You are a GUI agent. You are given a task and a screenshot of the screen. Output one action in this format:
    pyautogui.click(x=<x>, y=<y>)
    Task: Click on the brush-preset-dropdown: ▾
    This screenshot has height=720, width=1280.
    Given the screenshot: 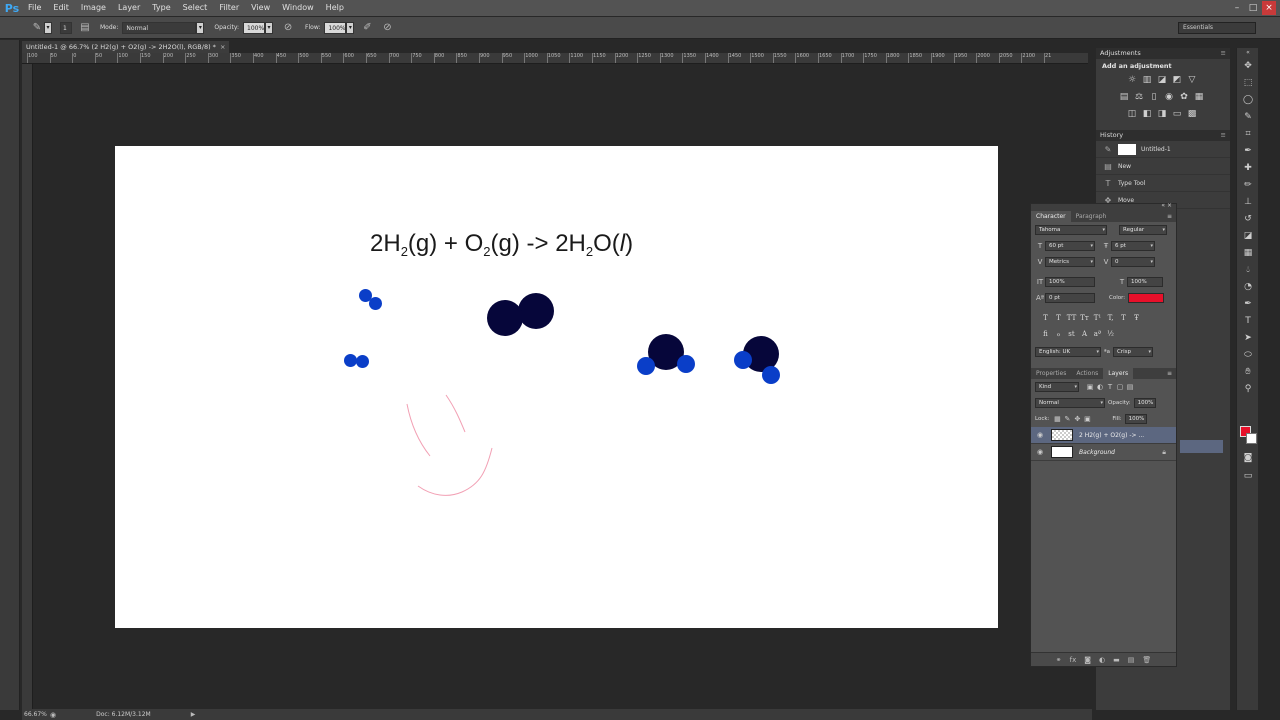 What is the action you would take?
    pyautogui.click(x=48, y=27)
    